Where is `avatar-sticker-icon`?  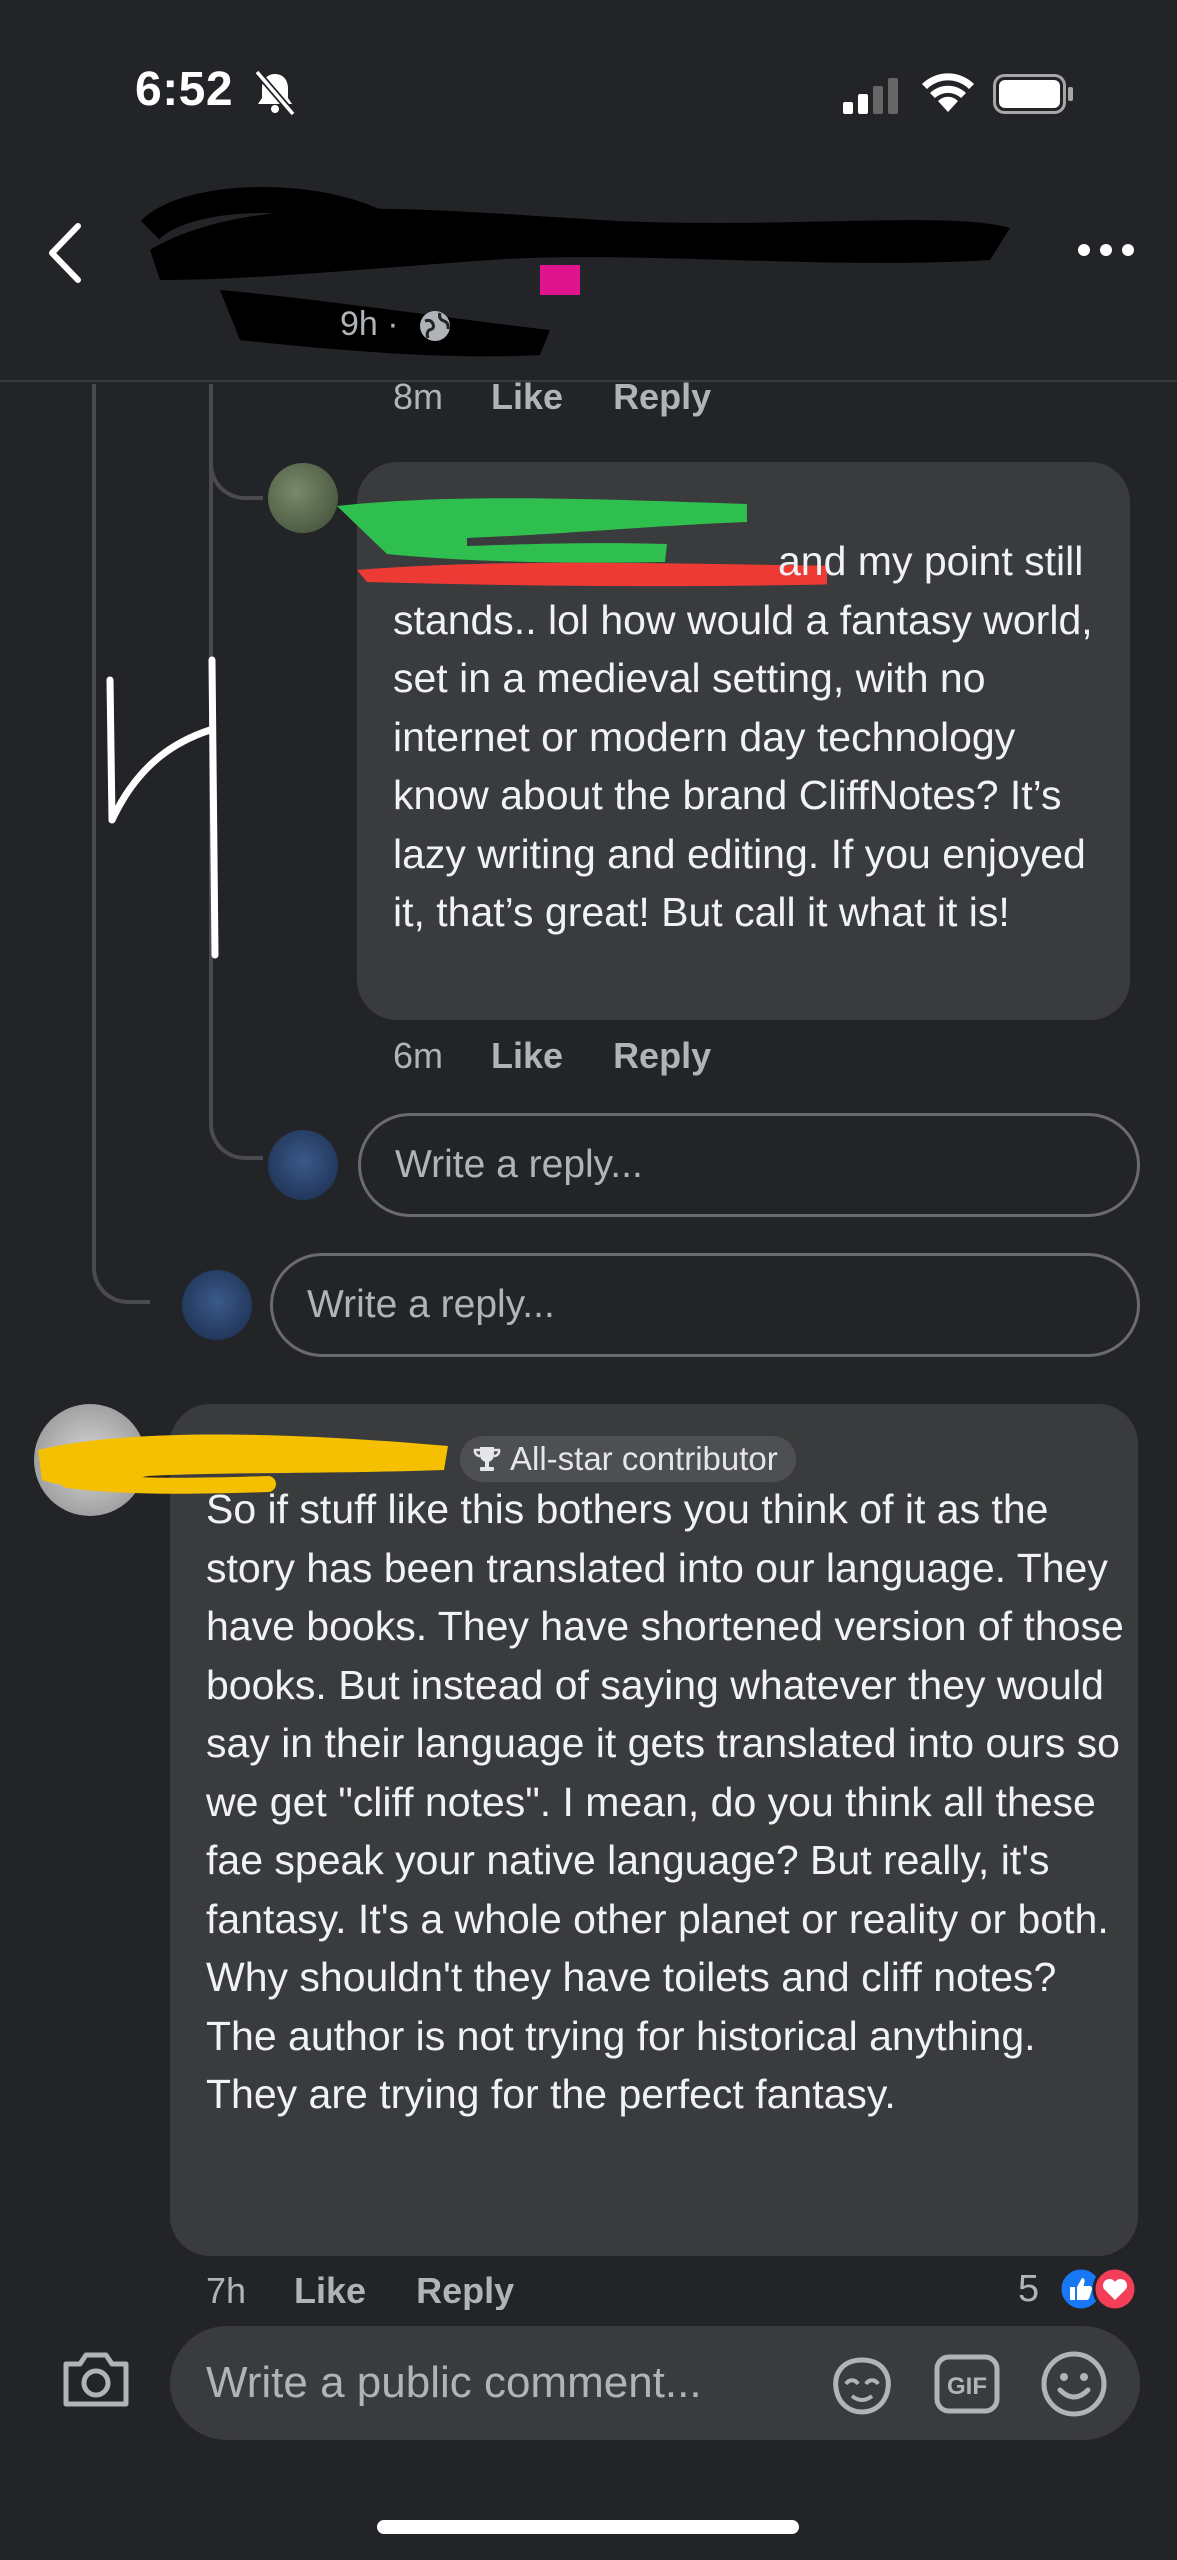 avatar-sticker-icon is located at coordinates (862, 2385).